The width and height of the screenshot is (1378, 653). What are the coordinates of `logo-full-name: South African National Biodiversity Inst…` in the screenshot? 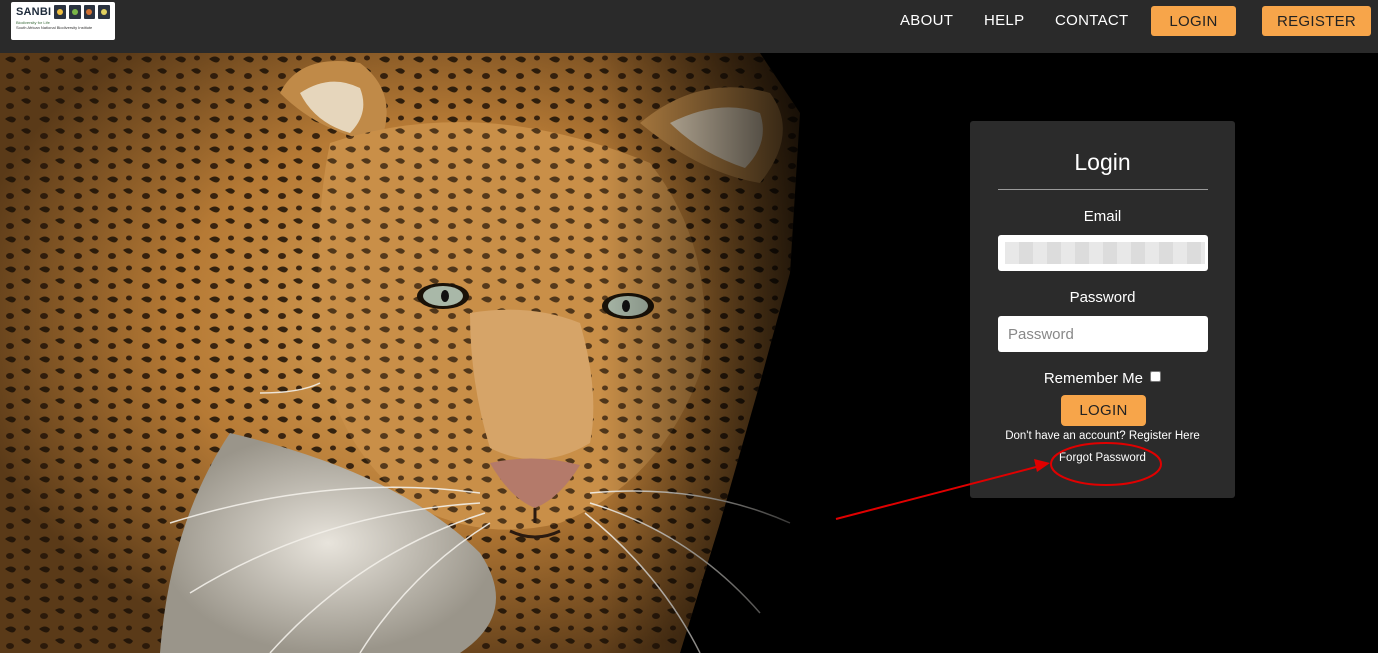 It's located at (54, 27).